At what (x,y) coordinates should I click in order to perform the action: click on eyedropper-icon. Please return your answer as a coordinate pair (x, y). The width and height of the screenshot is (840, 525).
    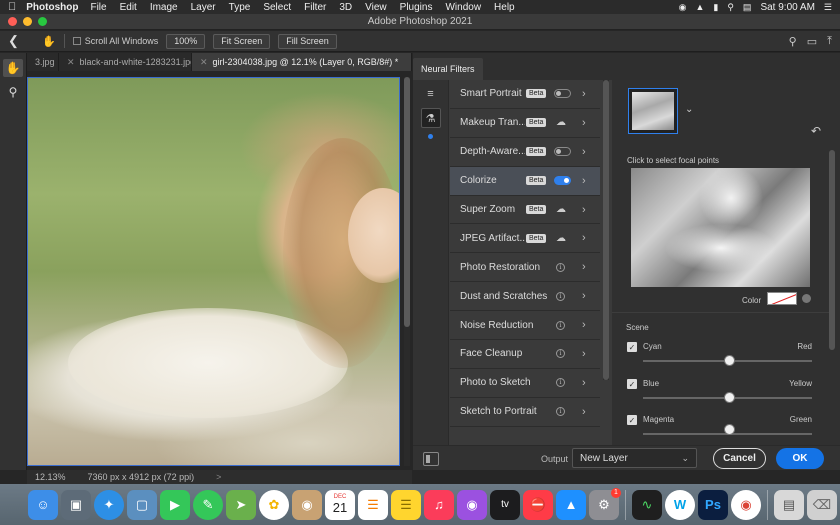
    Looking at the image, I should click on (806, 298).